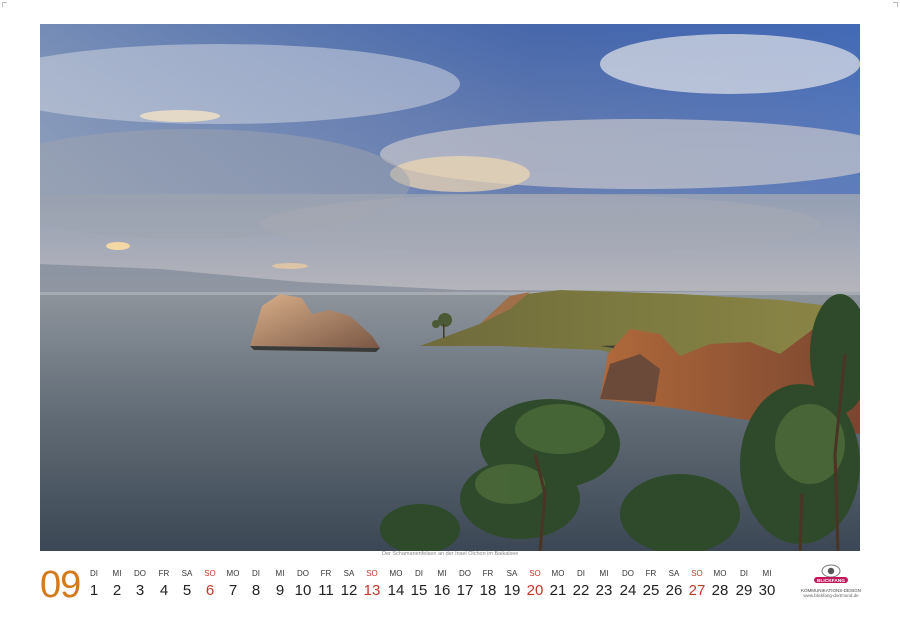 This screenshot has width=900, height=623. I want to click on day-number: 4, so click(164, 590).